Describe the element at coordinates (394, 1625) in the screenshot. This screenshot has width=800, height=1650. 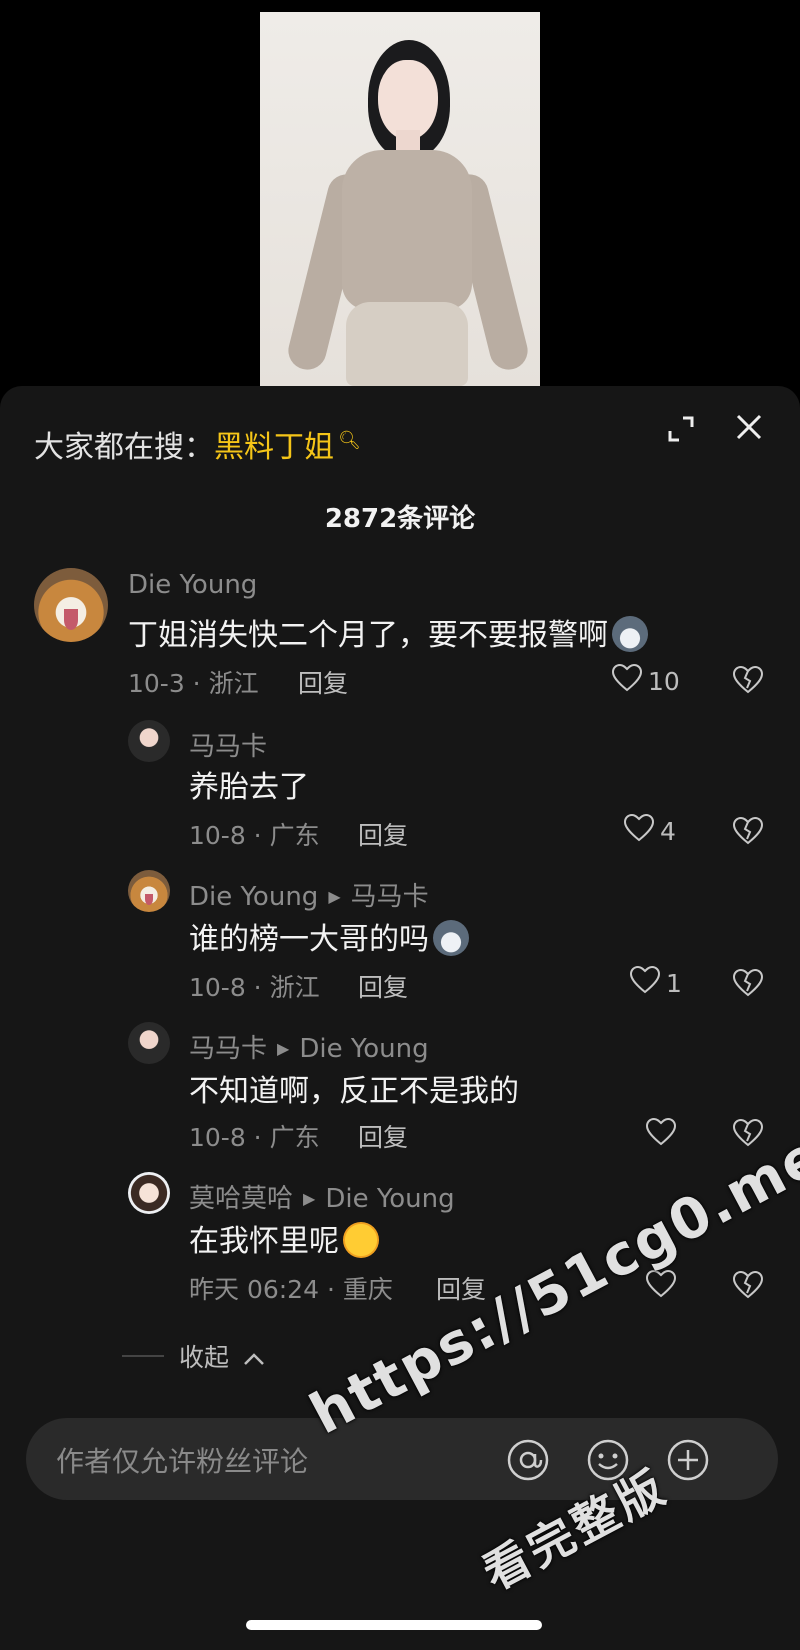
I see `home-indicator` at that location.